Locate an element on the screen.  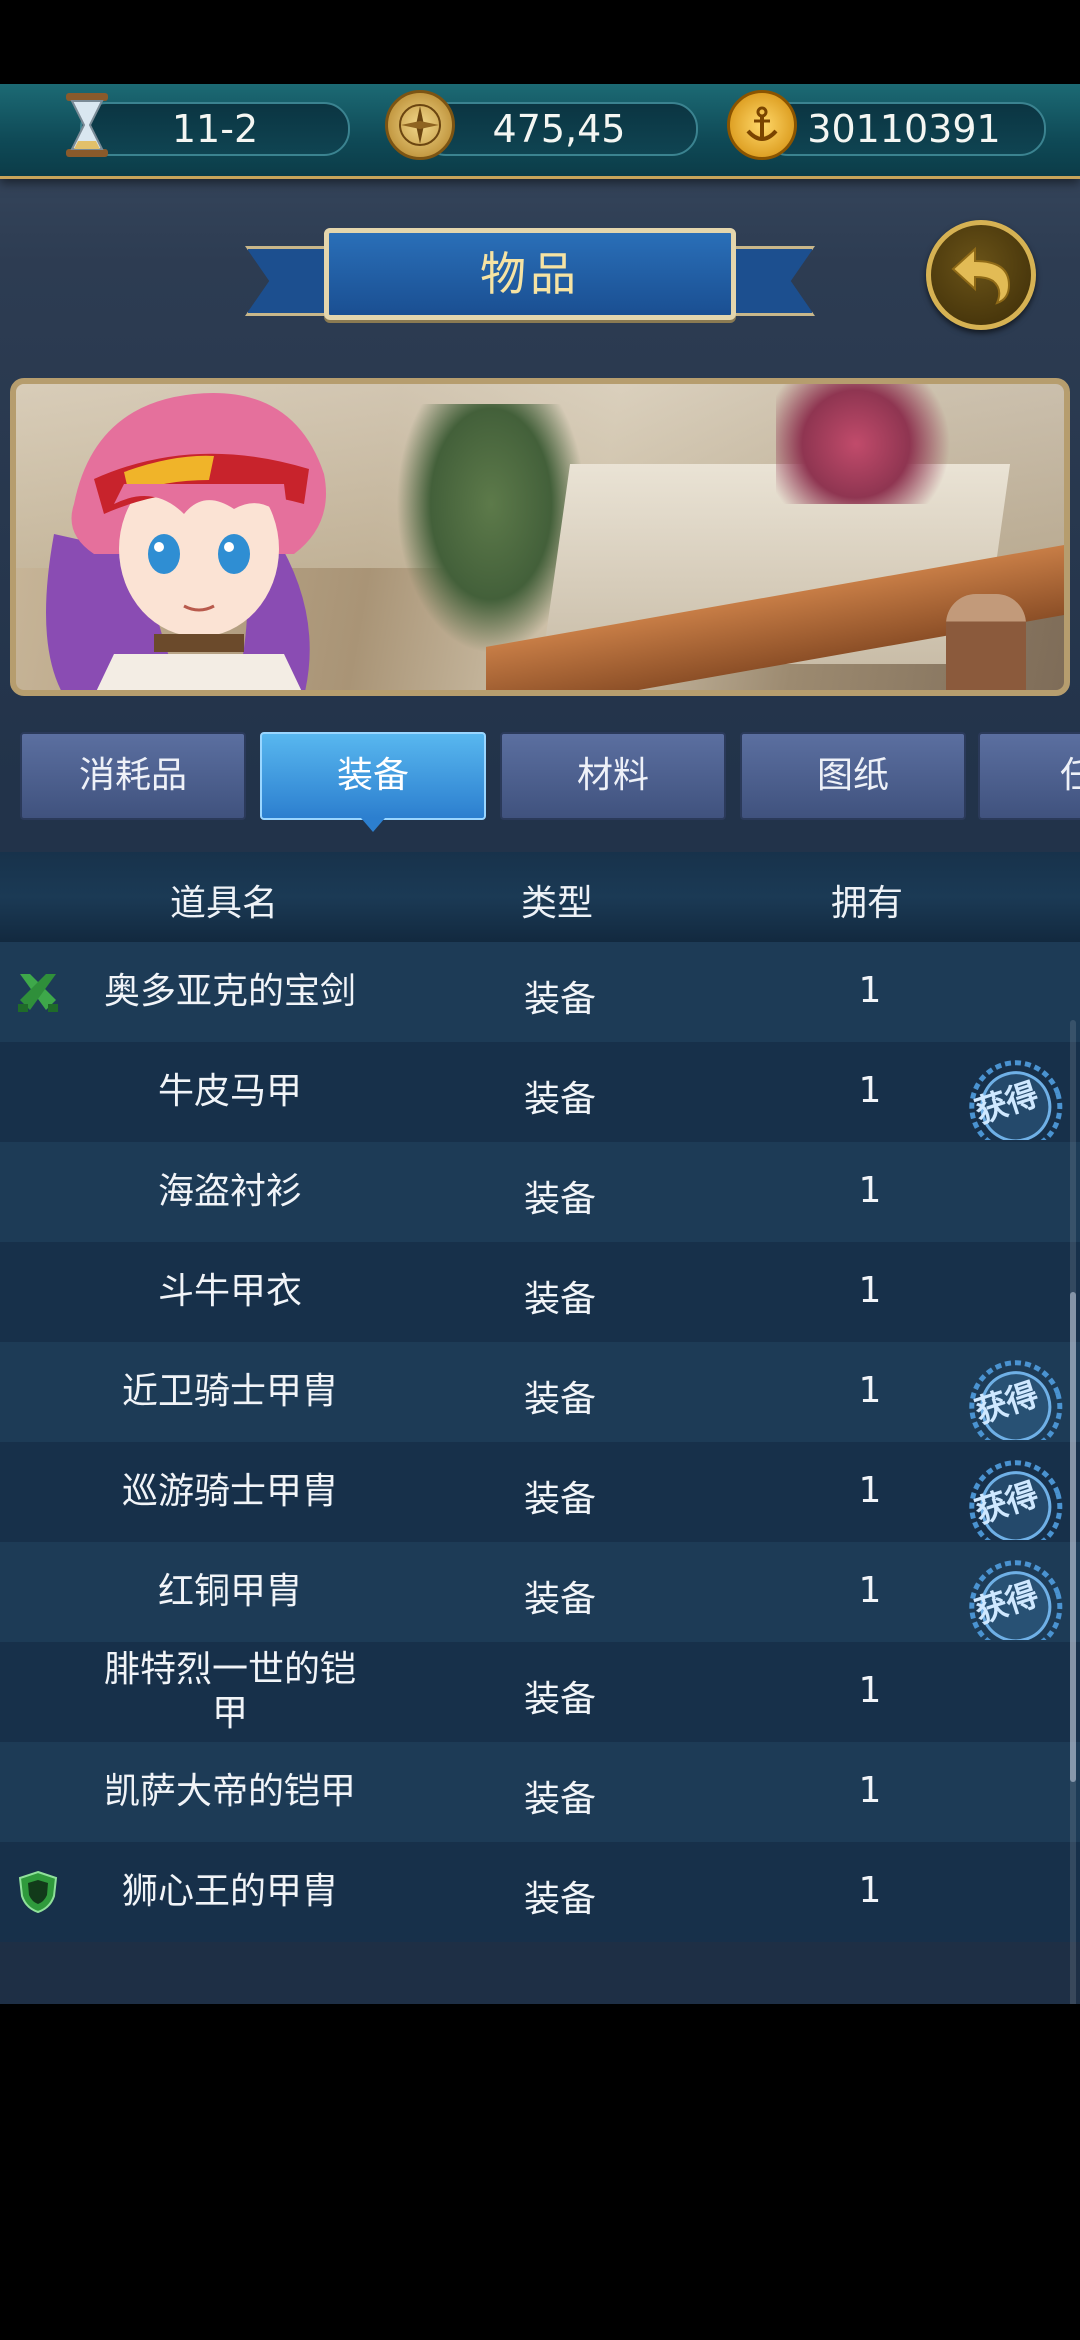
scrollbar-thumb is located at coordinates (1073, 1537).